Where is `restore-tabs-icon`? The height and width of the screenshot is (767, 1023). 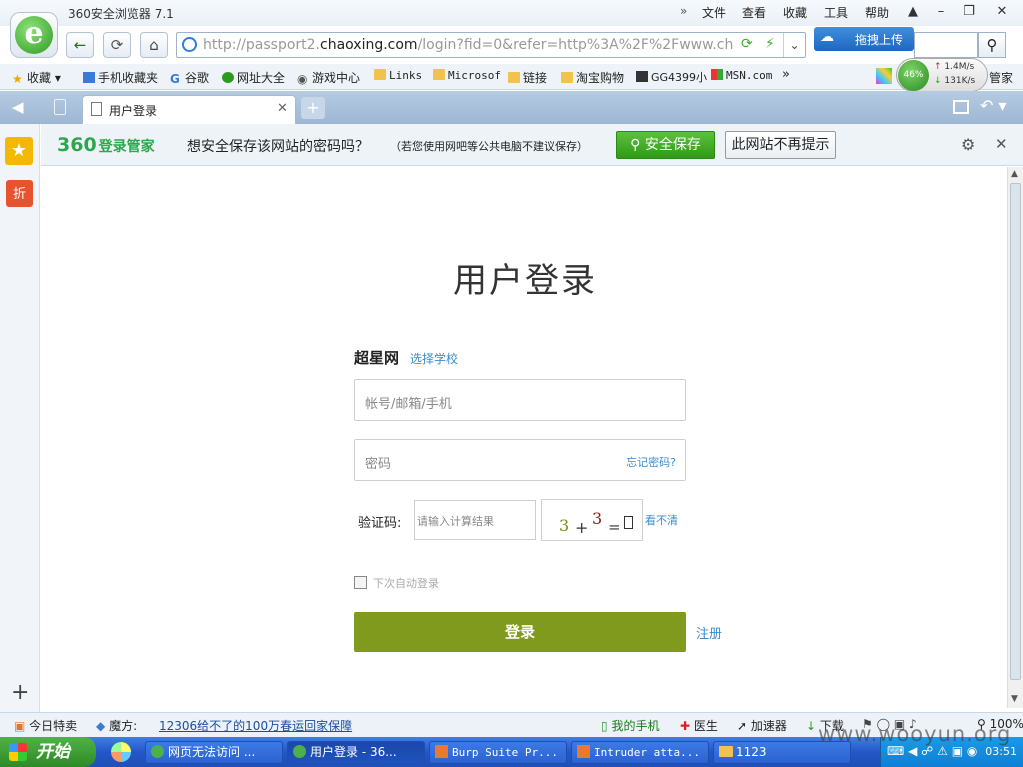 restore-tabs-icon is located at coordinates (961, 107).